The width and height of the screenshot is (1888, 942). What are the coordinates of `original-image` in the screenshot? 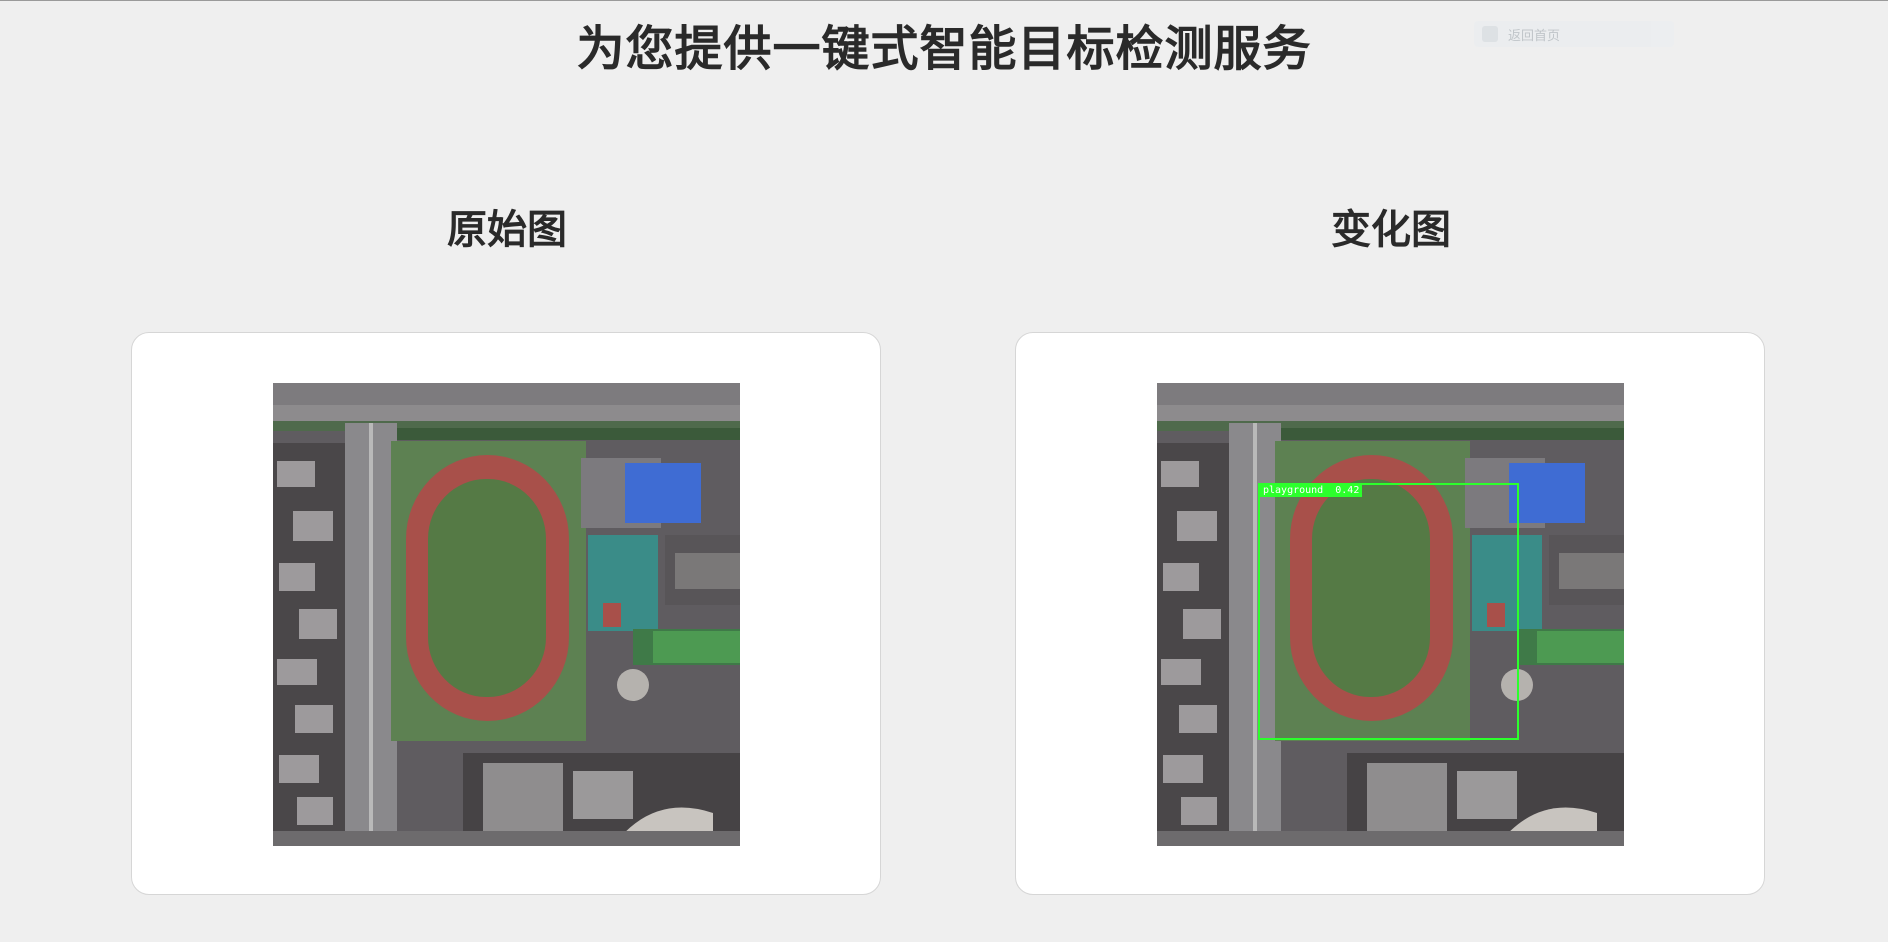 It's located at (506, 614).